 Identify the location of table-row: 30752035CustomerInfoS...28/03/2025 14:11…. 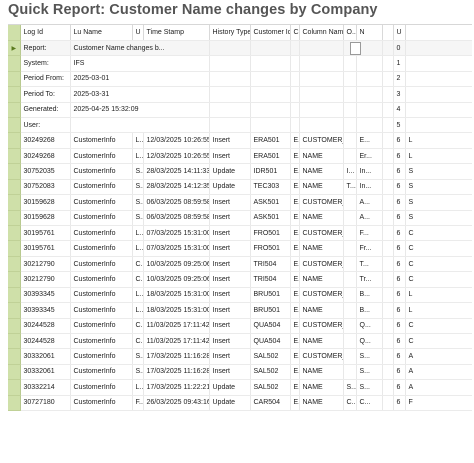
(240, 171).